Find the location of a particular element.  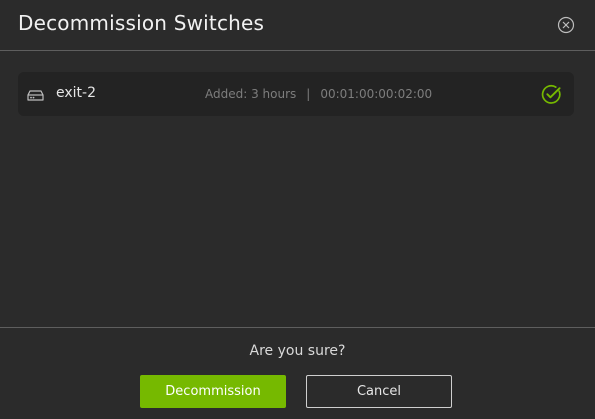

switch-mac-address: 00:01:00:00:02:00 is located at coordinates (376, 94).